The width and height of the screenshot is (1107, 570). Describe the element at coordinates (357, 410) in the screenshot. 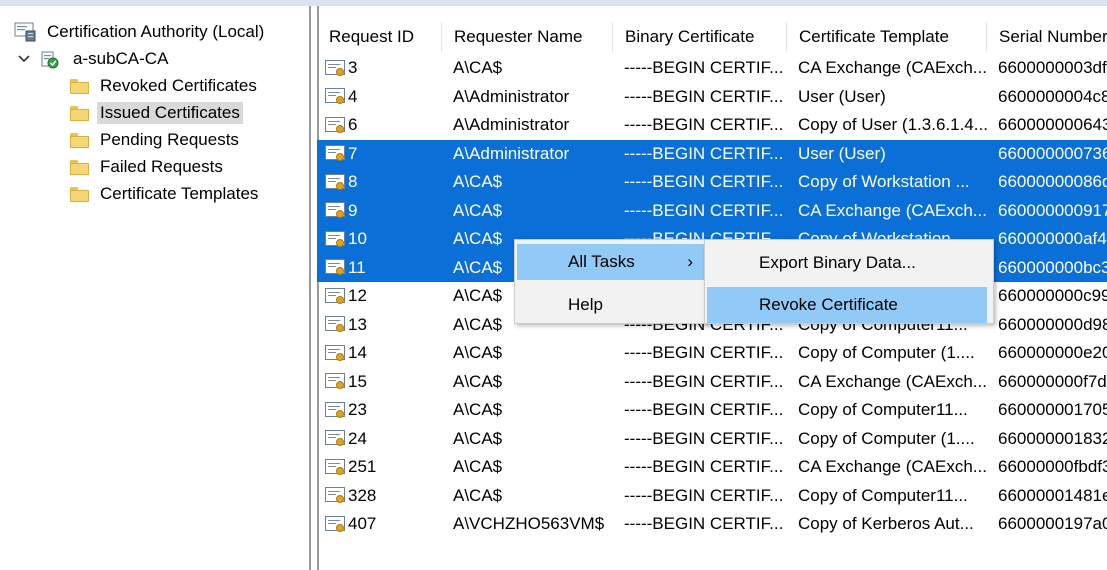

I see `cell-text: 23` at that location.